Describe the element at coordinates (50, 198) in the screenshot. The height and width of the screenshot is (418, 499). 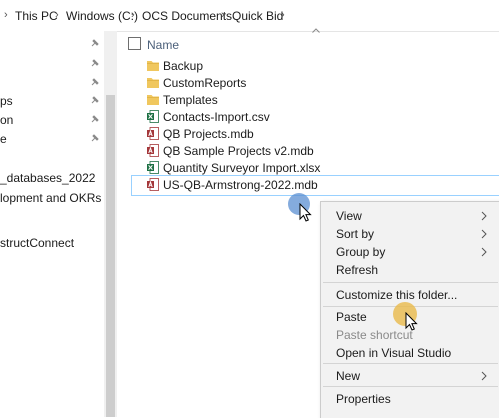
I see `nav-item-development-okrs: lopment and OKRs` at that location.